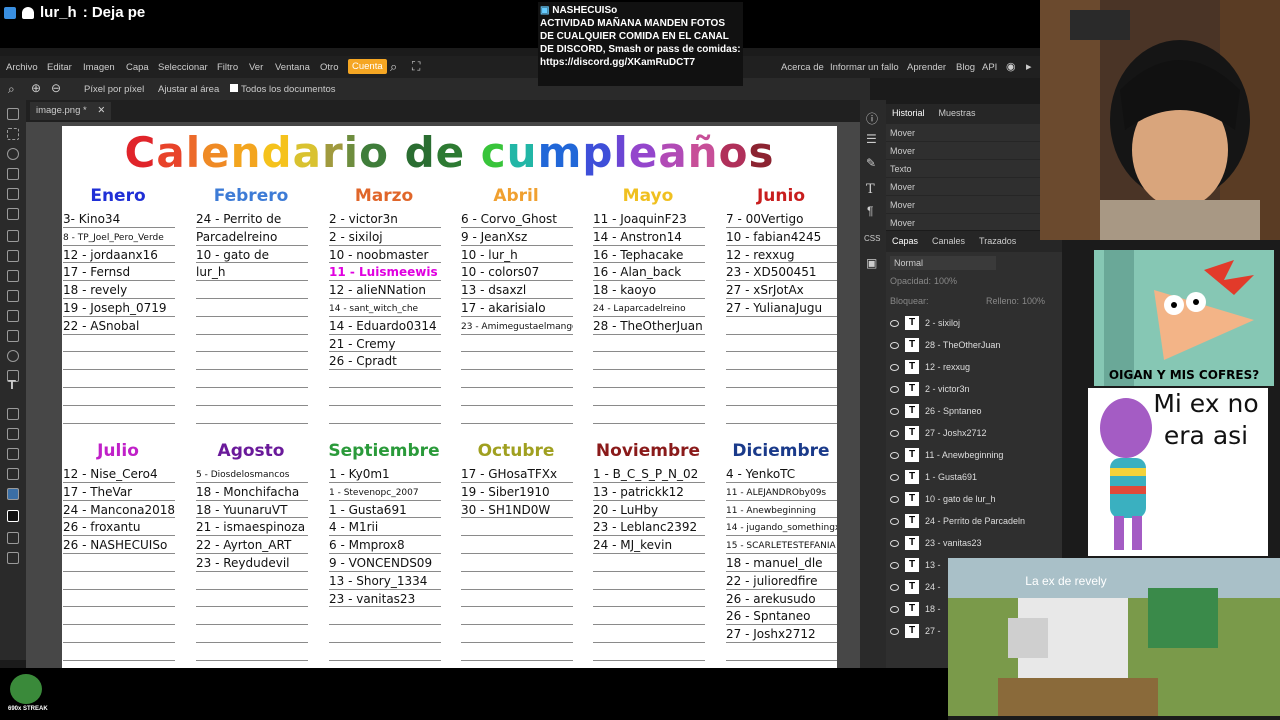  I want to click on blend-mode-select: Normal, so click(943, 263).